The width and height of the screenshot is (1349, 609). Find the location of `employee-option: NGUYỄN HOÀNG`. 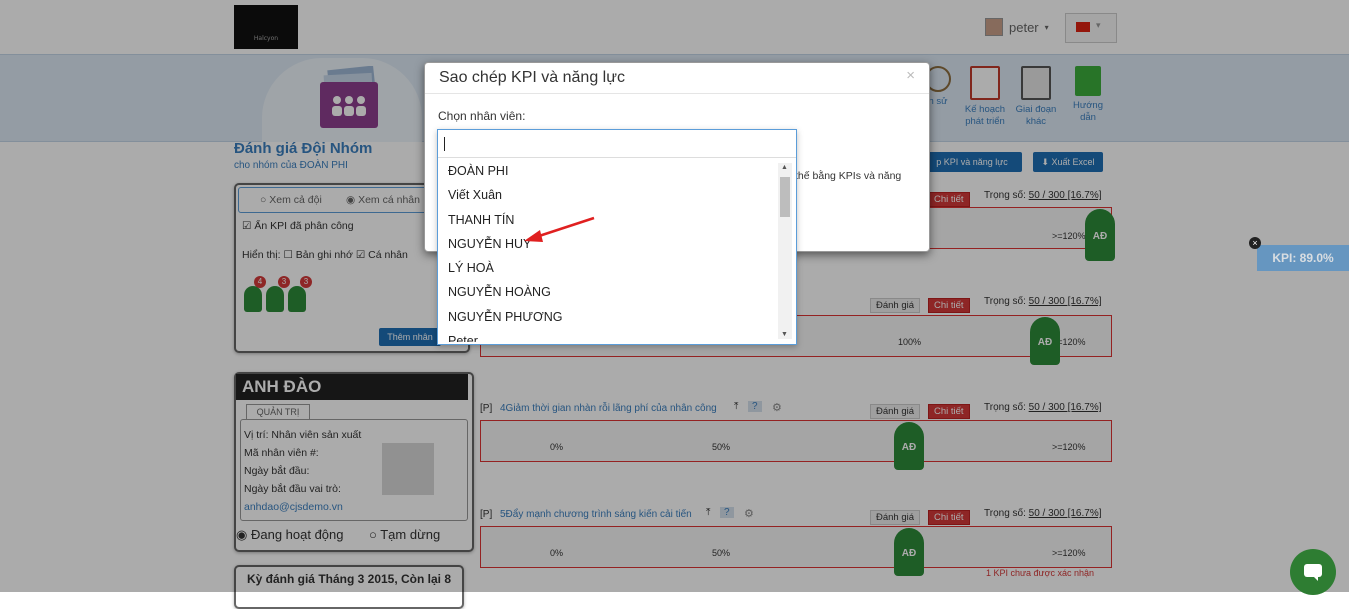

employee-option: NGUYỄN HOÀNG is located at coordinates (607, 292).